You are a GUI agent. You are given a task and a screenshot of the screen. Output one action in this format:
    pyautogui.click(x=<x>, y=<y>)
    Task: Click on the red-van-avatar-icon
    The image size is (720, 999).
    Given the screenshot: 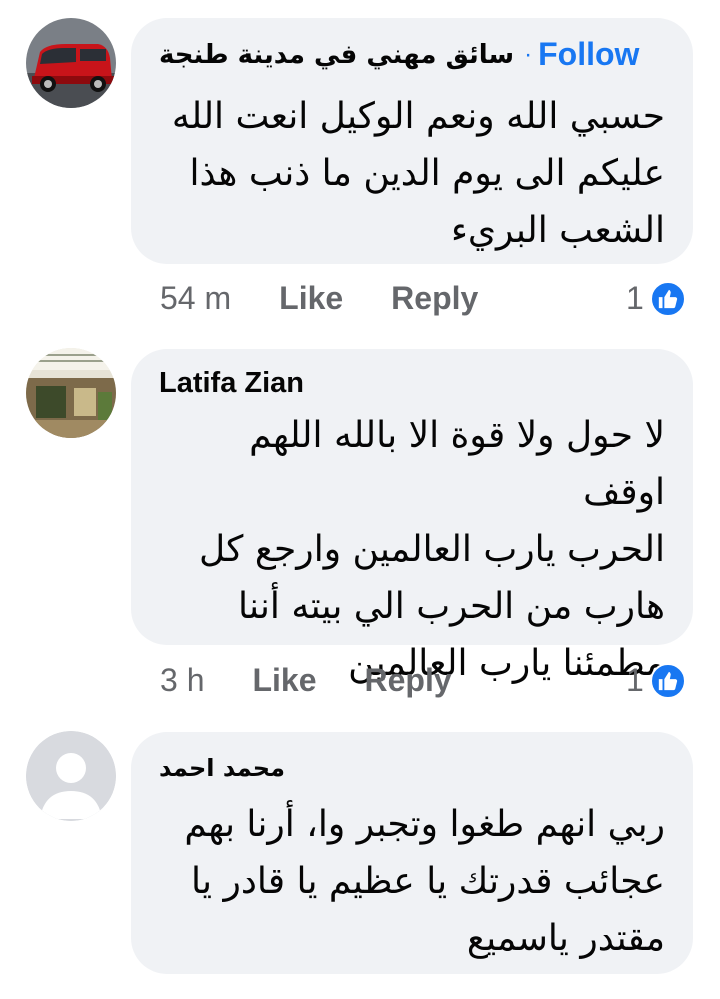 What is the action you would take?
    pyautogui.click(x=71, y=63)
    